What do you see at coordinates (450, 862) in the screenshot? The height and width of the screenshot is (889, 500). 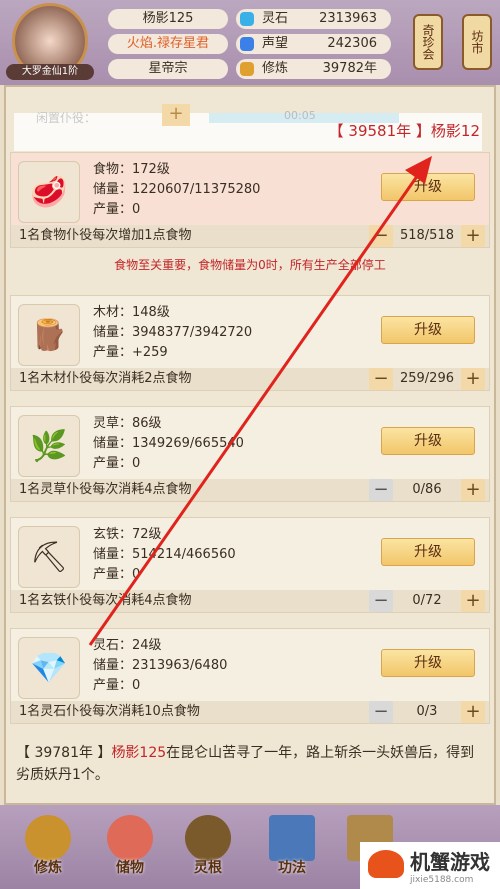 I see `watermark-title: 机蟹游戏` at bounding box center [450, 862].